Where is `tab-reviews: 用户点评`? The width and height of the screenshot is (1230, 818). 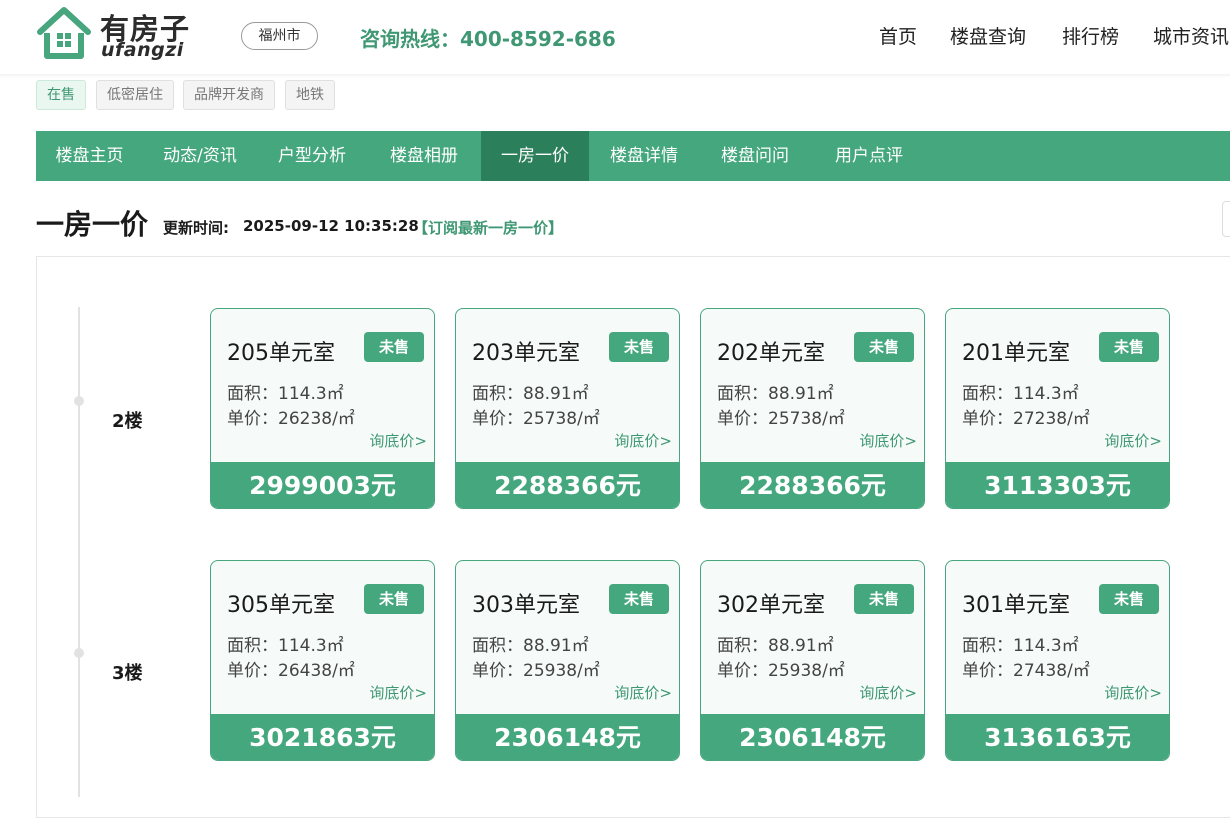
tab-reviews: 用户点评 is located at coordinates (869, 156).